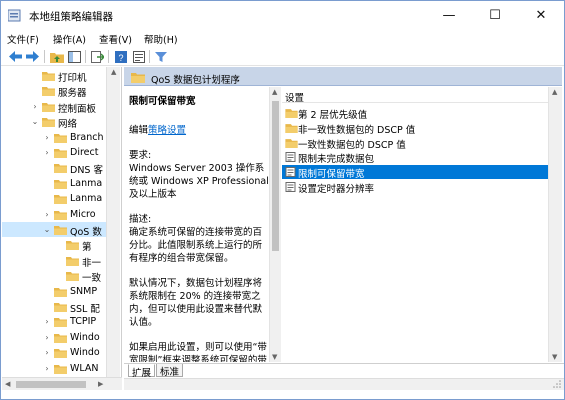  I want to click on tree-item: 一致, so click(61, 276).